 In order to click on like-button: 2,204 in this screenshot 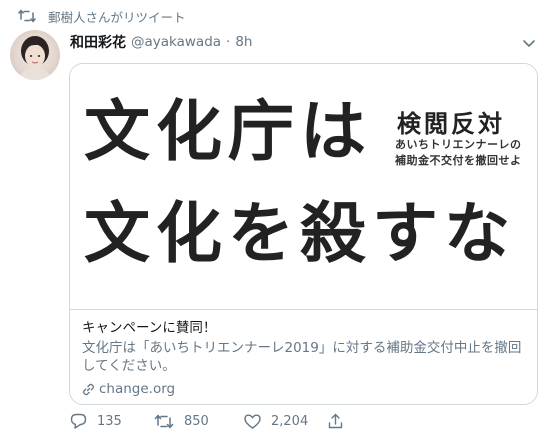, I will do `click(286, 421)`.